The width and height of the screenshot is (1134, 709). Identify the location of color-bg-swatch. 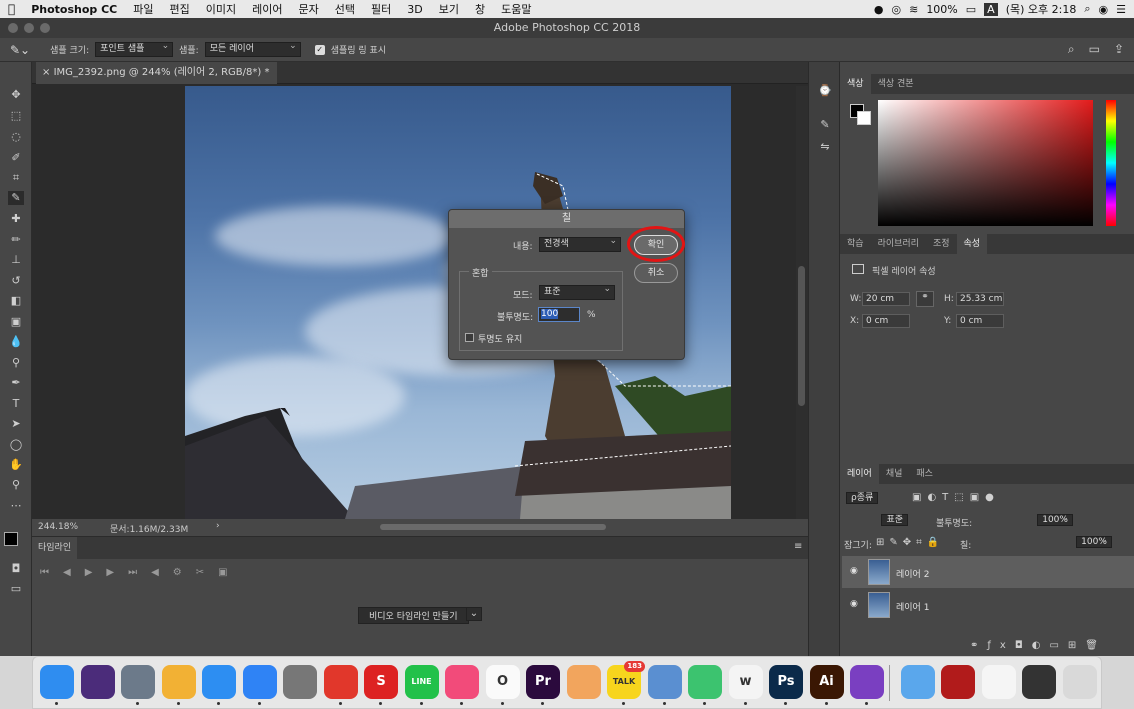
(864, 118).